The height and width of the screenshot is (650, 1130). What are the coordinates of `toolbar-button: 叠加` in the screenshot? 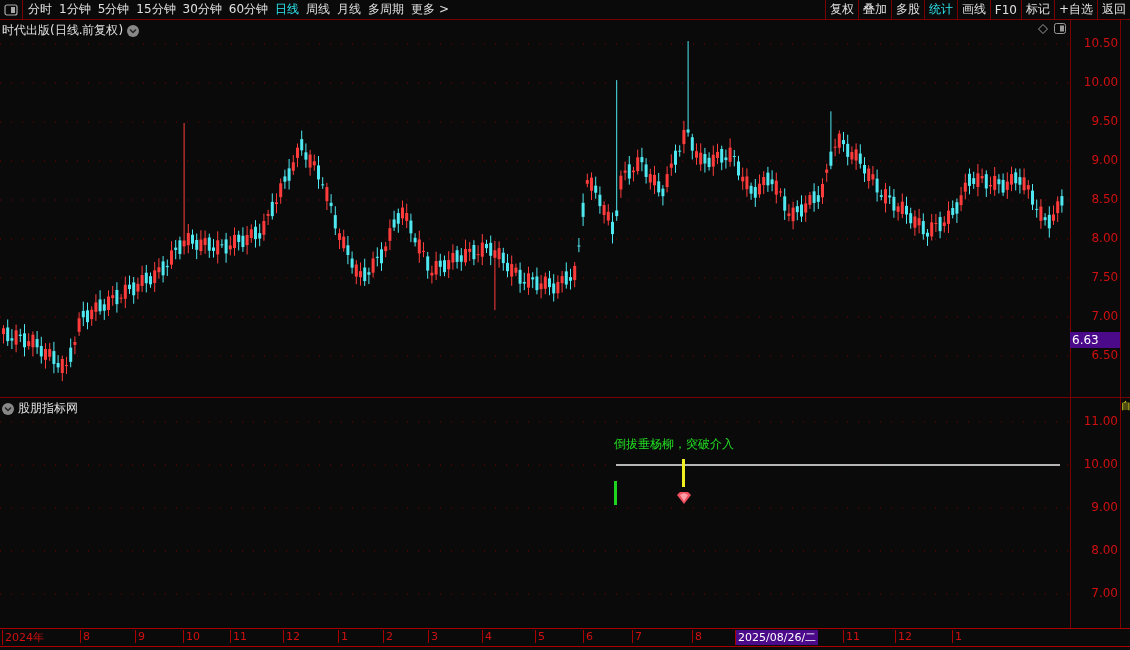 It's located at (874, 9).